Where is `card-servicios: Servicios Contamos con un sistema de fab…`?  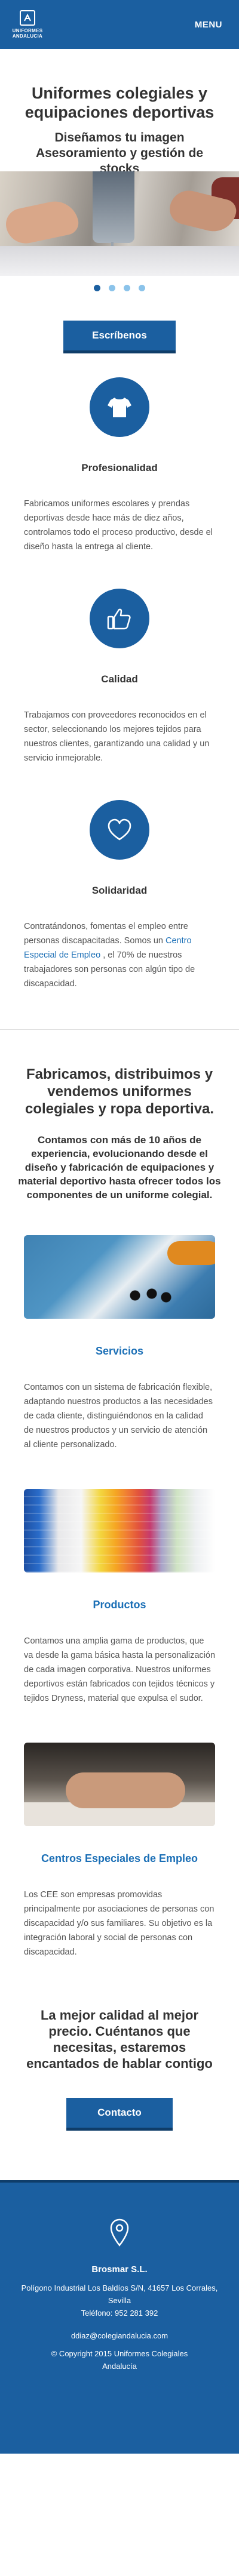
card-servicios: Servicios Contamos con un sistema de fab… is located at coordinates (119, 1343).